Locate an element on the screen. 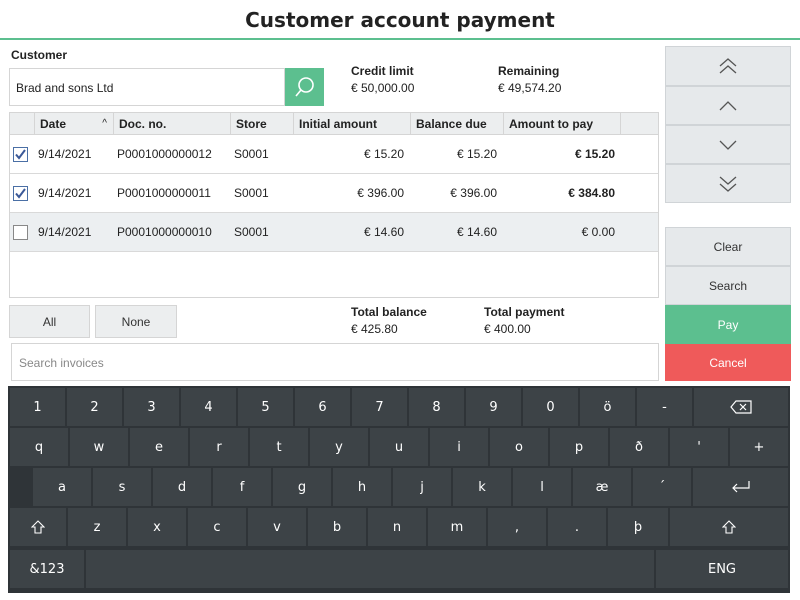 This screenshot has height=600, width=800. chevron-up-icon is located at coordinates (728, 105).